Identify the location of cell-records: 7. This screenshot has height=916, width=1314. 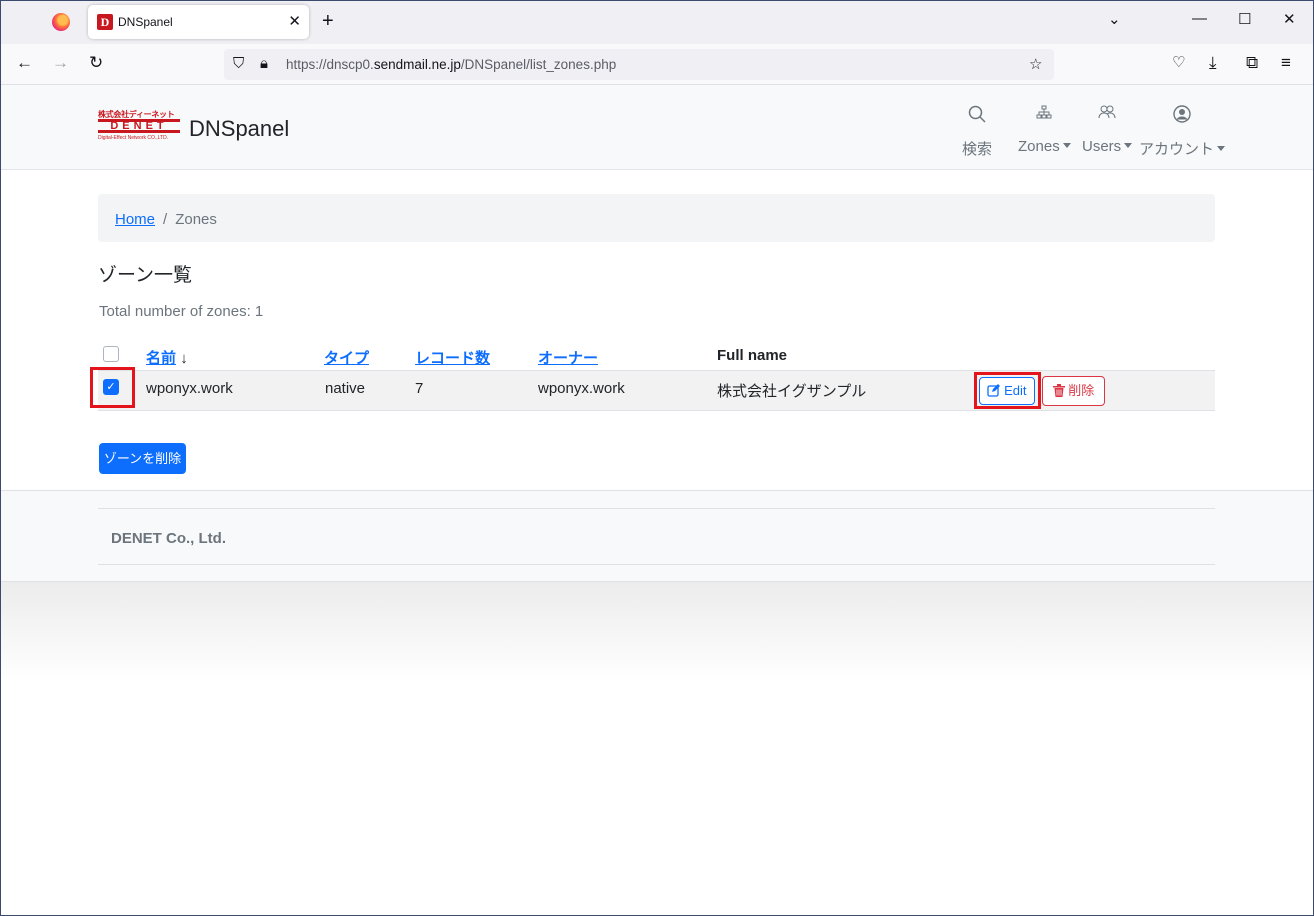
(419, 388).